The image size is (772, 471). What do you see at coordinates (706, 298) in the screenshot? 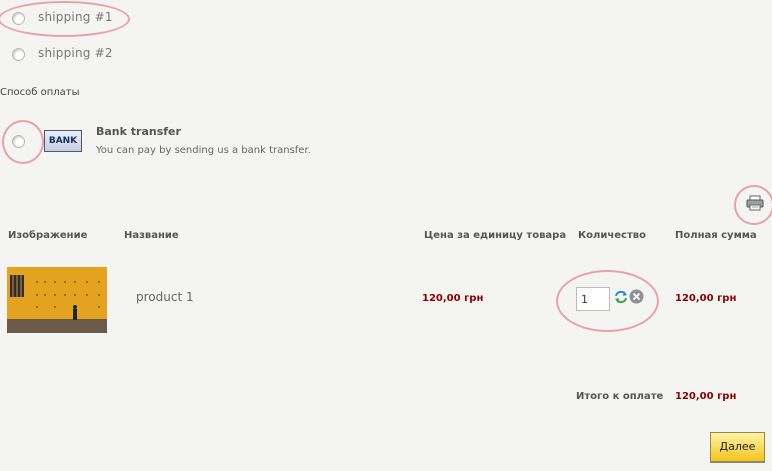
I see `product-total: 120,00 грн` at bounding box center [706, 298].